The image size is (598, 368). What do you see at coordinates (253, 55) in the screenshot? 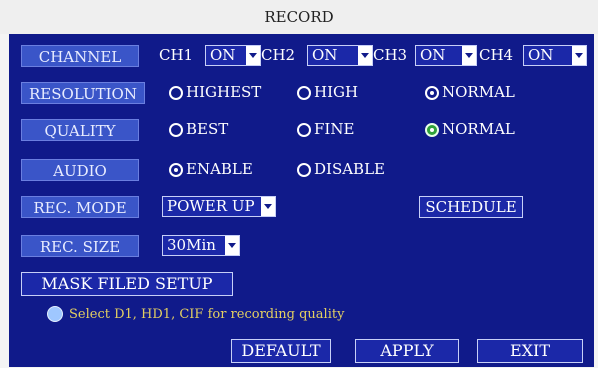
I see `ch1-dropdown-arrow-icon` at bounding box center [253, 55].